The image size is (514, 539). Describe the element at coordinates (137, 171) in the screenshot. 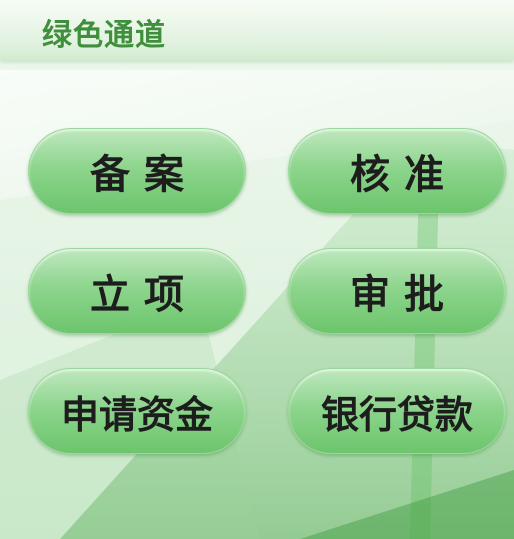

I see `filing-button: 备案` at that location.